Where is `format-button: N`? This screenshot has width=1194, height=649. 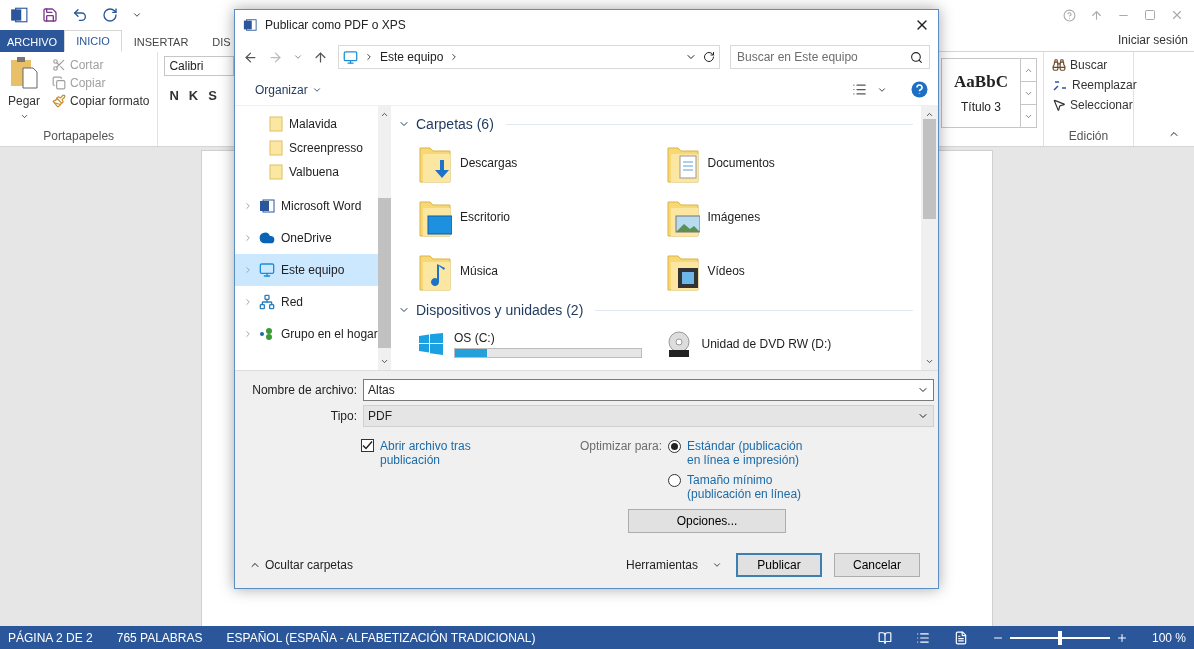 format-button: N is located at coordinates (174, 95).